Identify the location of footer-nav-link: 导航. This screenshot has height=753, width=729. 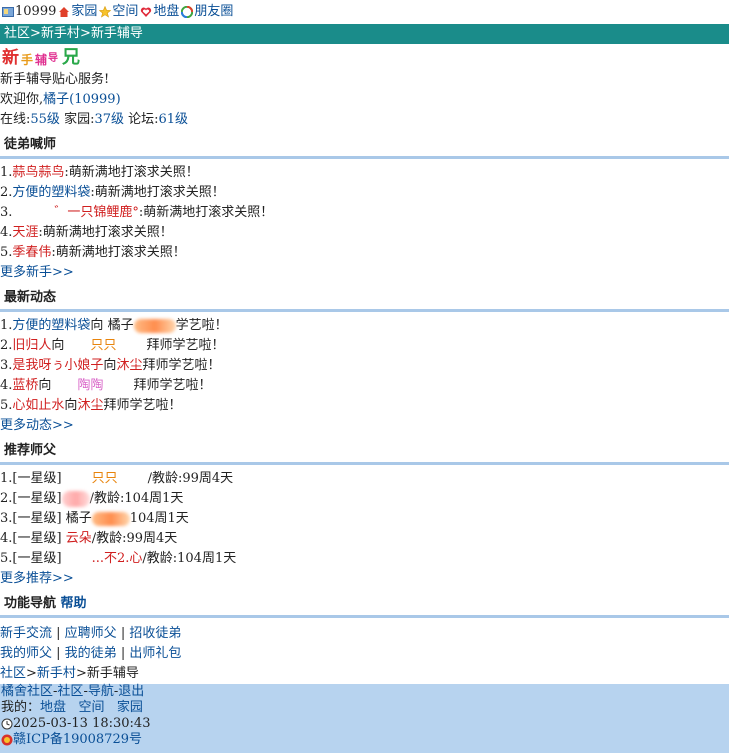
(101, 691).